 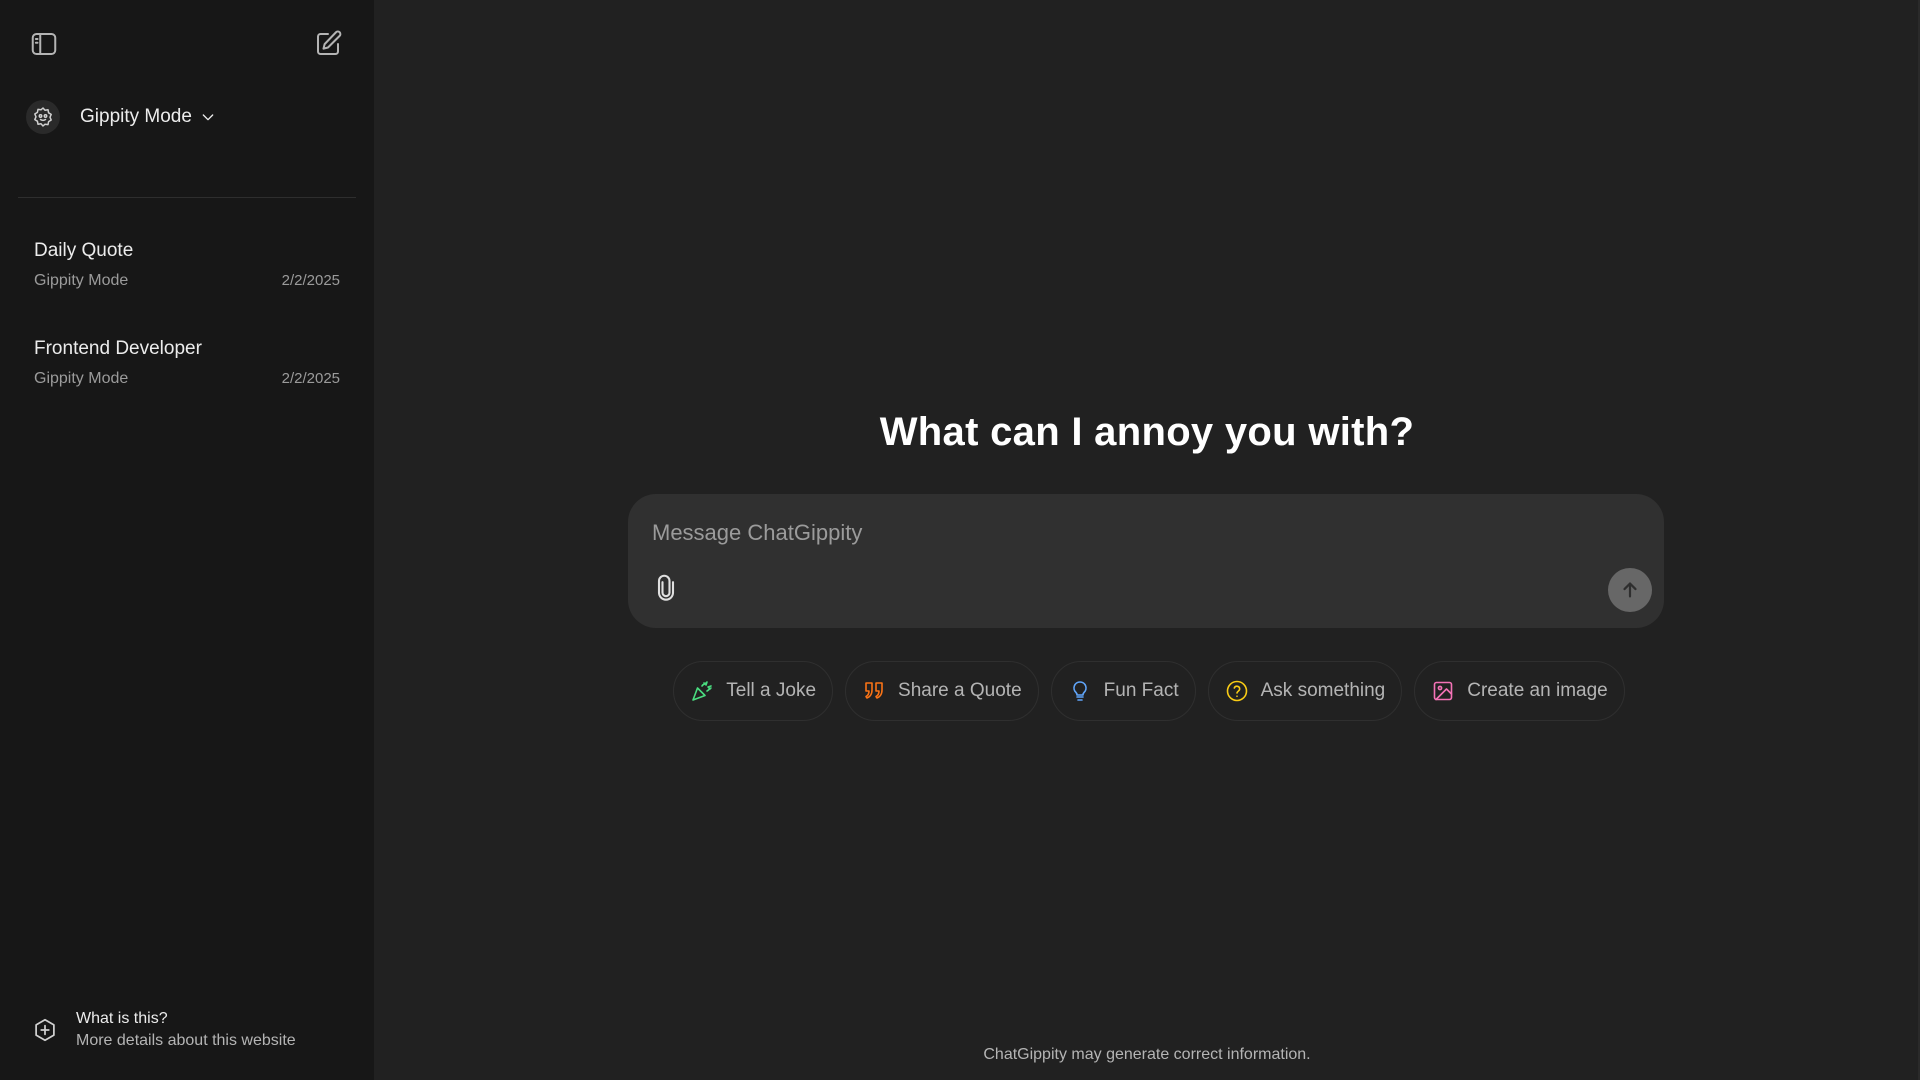 What do you see at coordinates (118, 348) in the screenshot?
I see `chat-title: Frontend Developer` at bounding box center [118, 348].